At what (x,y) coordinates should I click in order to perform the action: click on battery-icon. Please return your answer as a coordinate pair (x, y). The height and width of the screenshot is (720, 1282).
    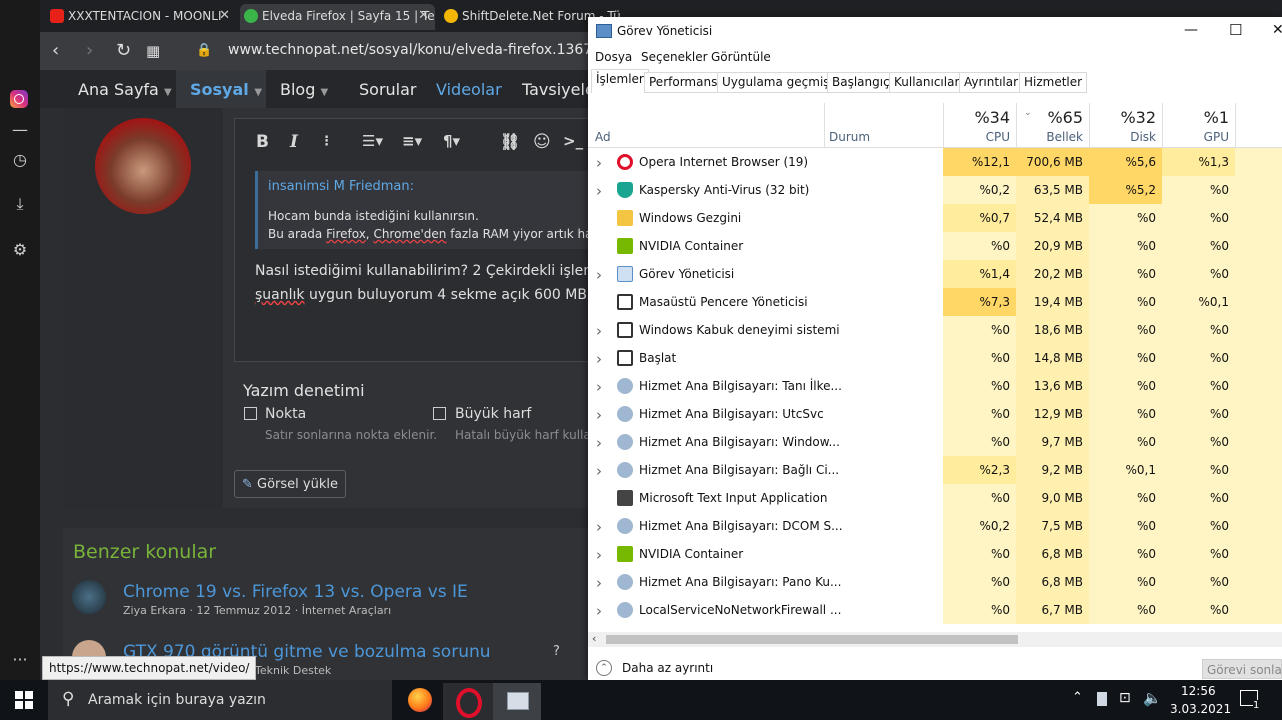
    Looking at the image, I should click on (1102, 699).